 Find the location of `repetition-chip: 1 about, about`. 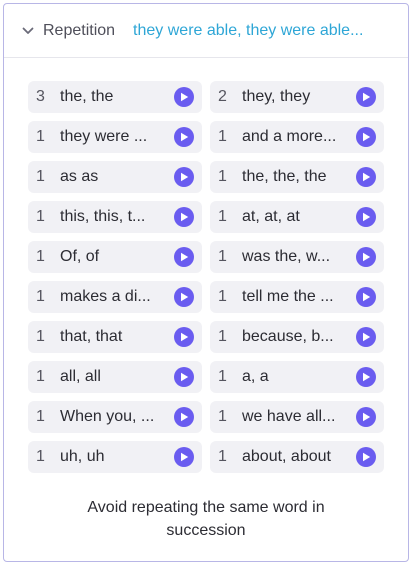

repetition-chip: 1 about, about is located at coordinates (297, 457).